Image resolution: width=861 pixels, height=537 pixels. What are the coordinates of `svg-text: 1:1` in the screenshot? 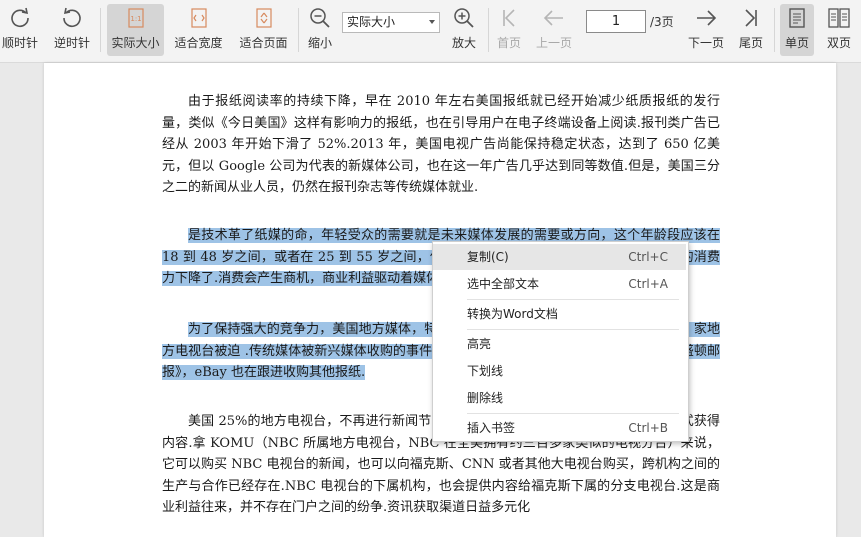 It's located at (135, 19).